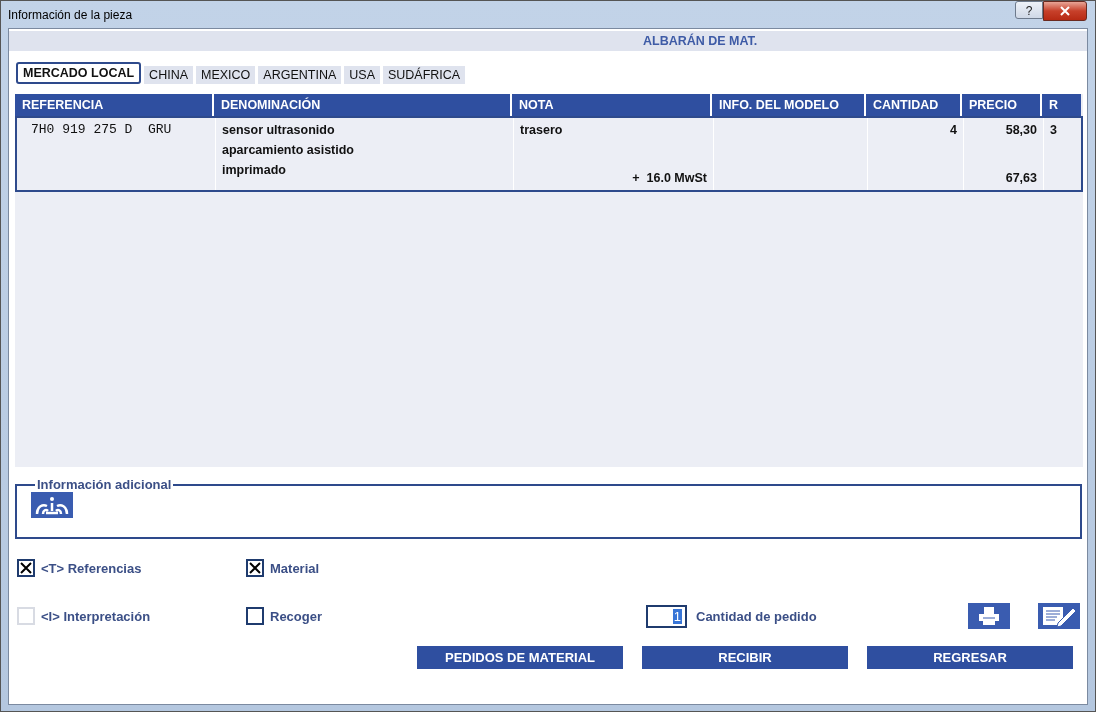 The height and width of the screenshot is (712, 1096). I want to click on action-button: REGRESAR, so click(970, 657).